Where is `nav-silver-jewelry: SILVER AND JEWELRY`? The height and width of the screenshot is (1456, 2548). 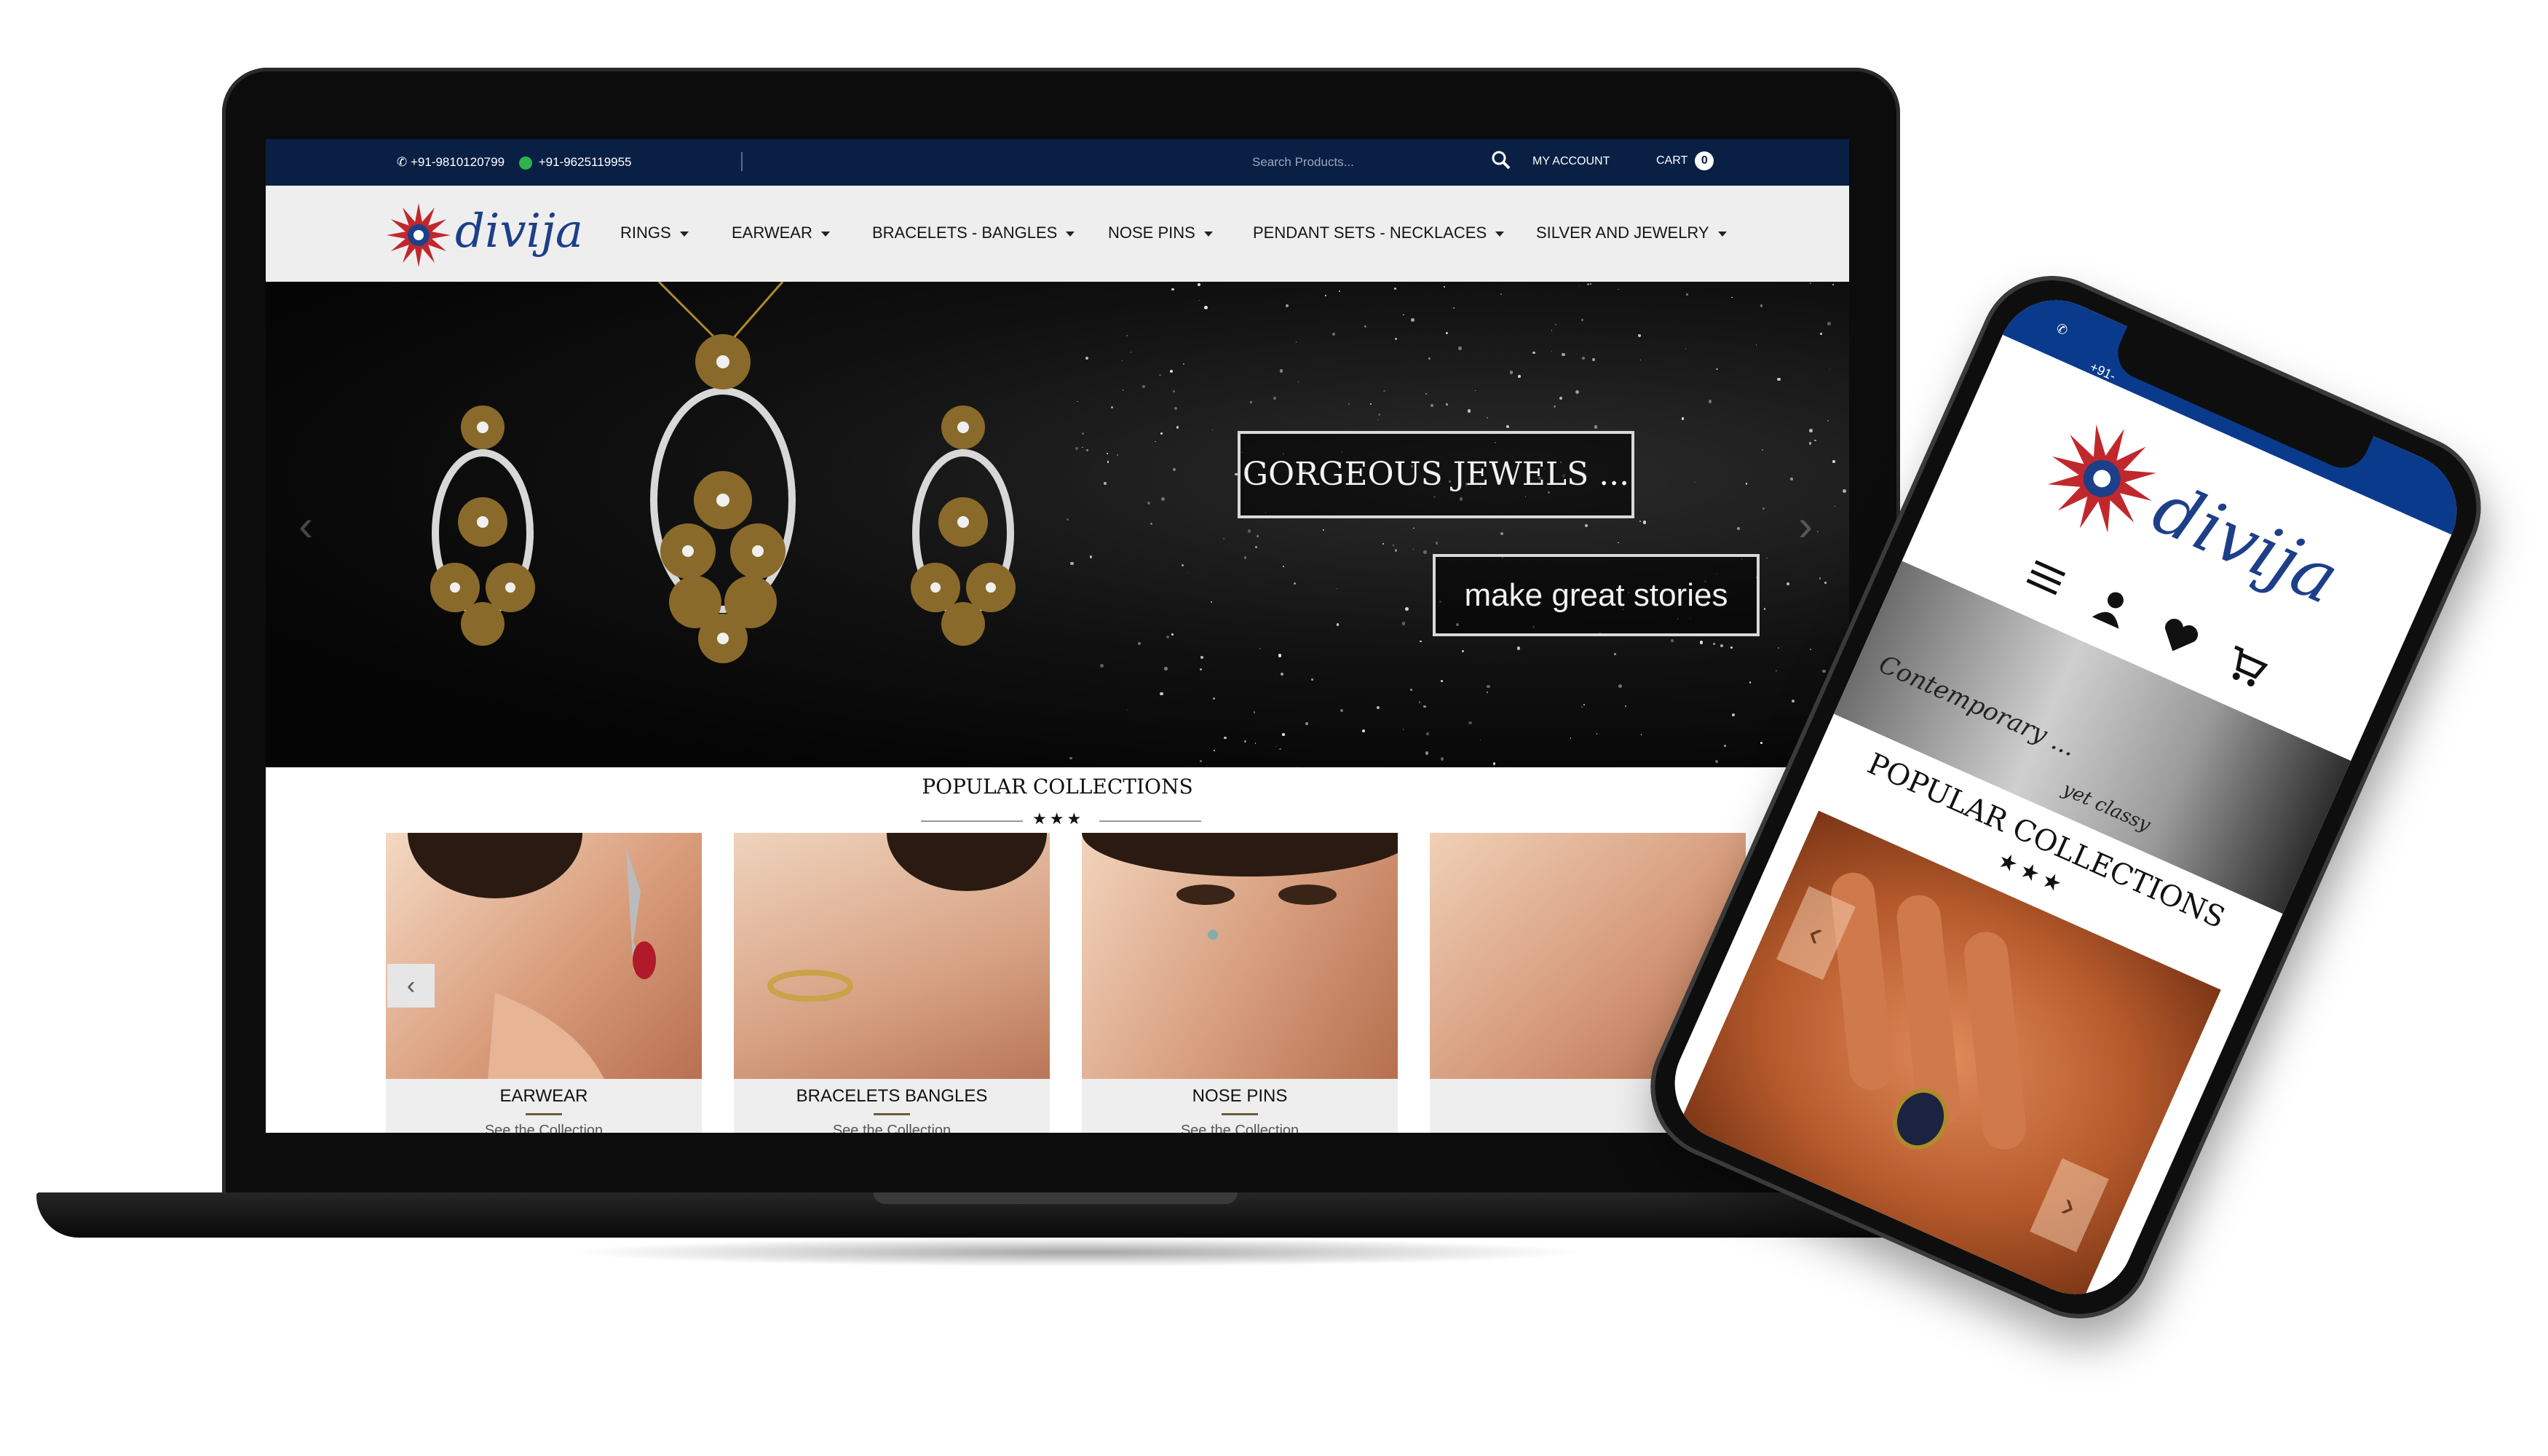 nav-silver-jewelry: SILVER AND JEWELRY is located at coordinates (1631, 232).